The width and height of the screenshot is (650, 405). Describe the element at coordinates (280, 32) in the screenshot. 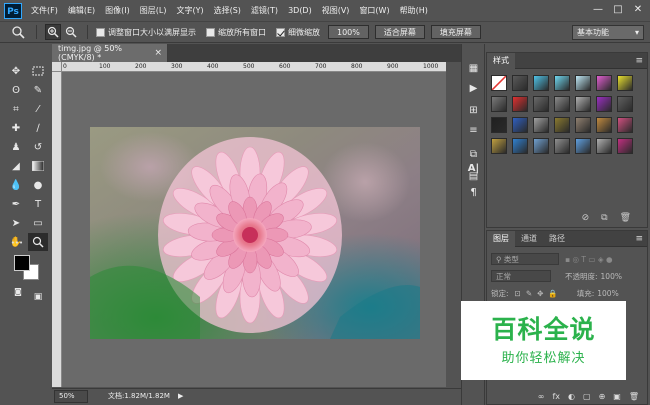

I see `scrubby-zoom-checkbox` at that location.